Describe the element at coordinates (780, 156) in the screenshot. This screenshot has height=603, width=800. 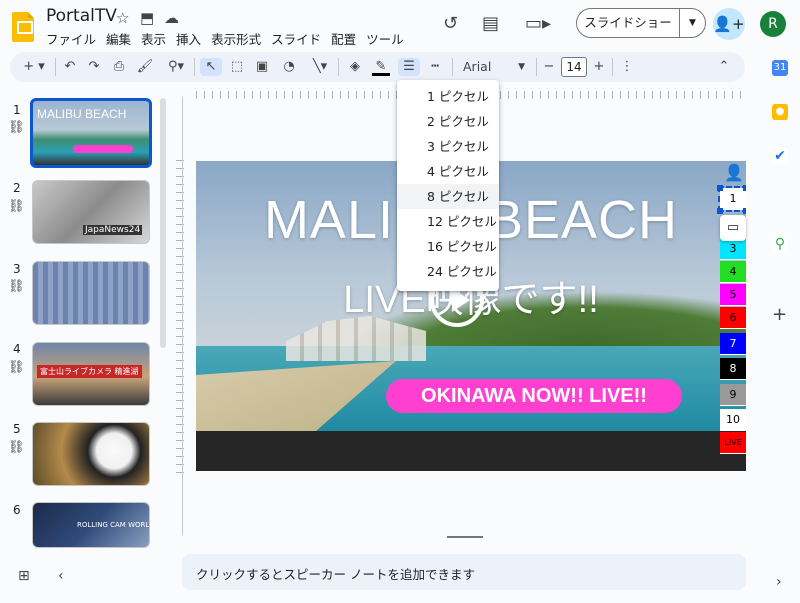
I see `tasks-icon: ✔` at that location.